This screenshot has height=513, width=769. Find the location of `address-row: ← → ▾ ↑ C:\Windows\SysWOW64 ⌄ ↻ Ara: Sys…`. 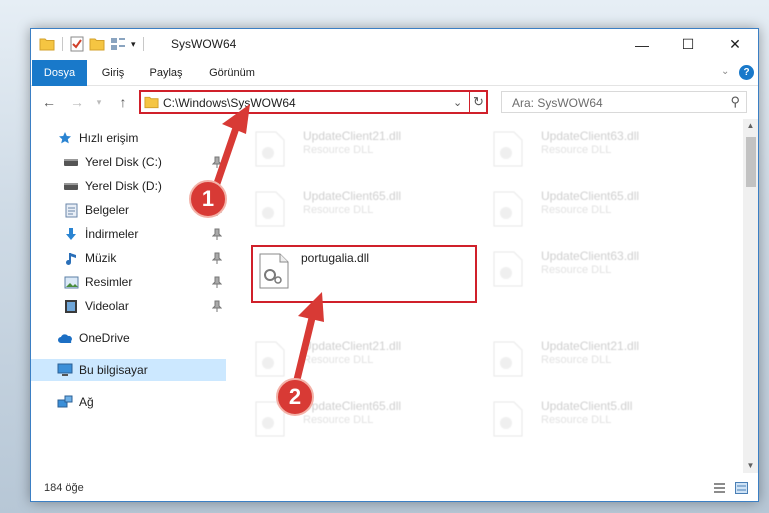

address-row: ← → ▾ ↑ C:\Windows\SysWOW64 ⌄ ↻ Ara: Sys… is located at coordinates (394, 102).